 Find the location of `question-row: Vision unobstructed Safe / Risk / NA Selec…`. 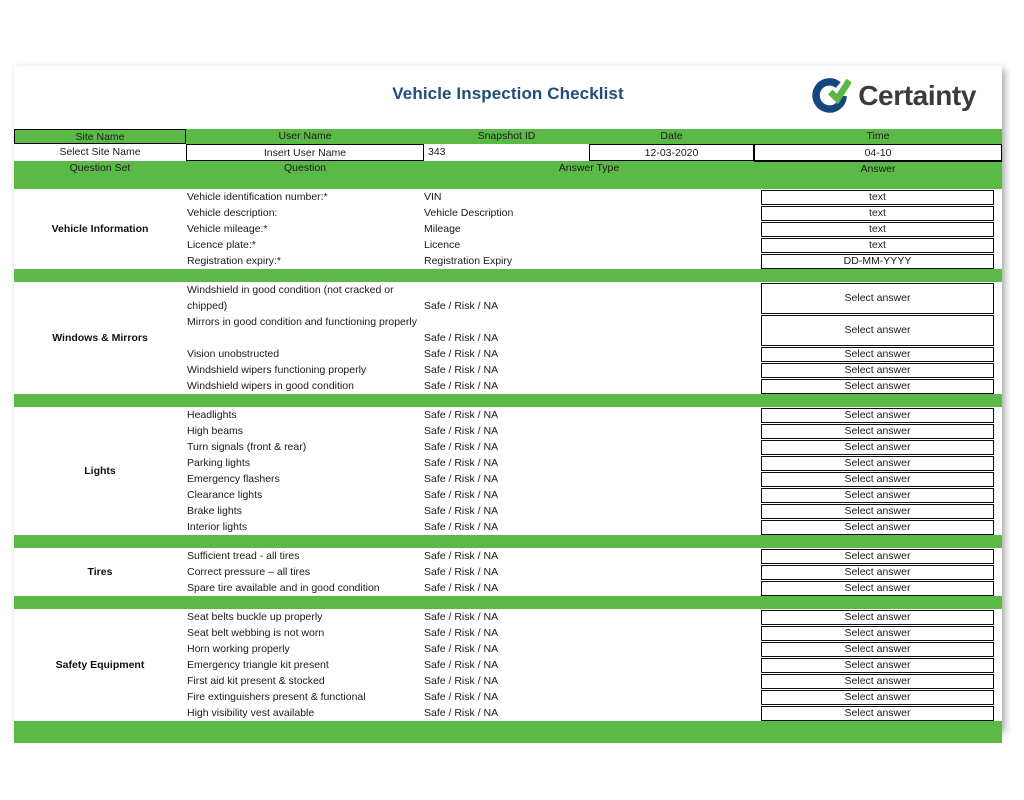

question-row: Vision unobstructed Safe / Risk / NA Selec… is located at coordinates (594, 354).